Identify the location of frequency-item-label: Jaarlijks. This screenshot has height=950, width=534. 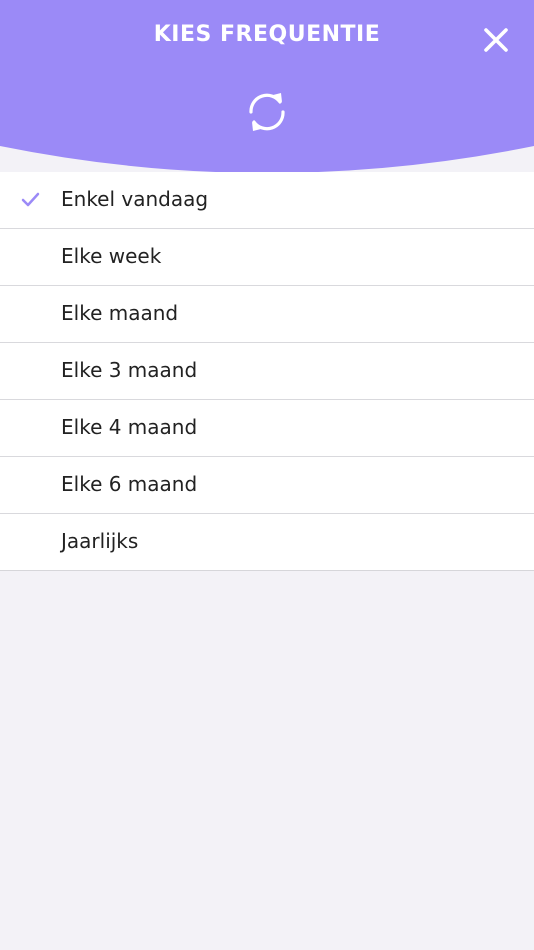
(100, 541).